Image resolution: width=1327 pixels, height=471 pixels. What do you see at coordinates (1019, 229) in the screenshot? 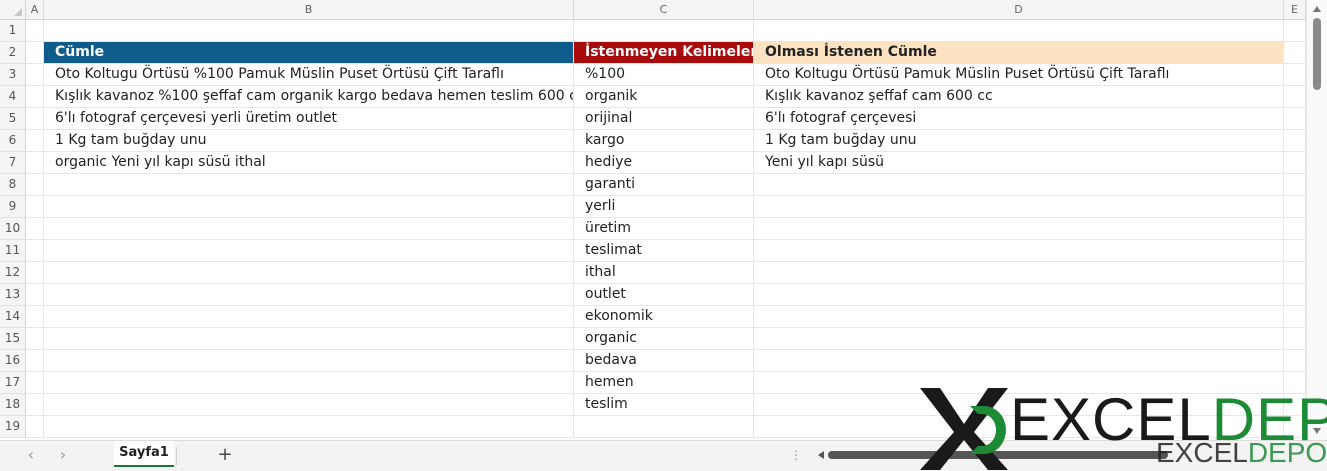
I see `cell-d10` at bounding box center [1019, 229].